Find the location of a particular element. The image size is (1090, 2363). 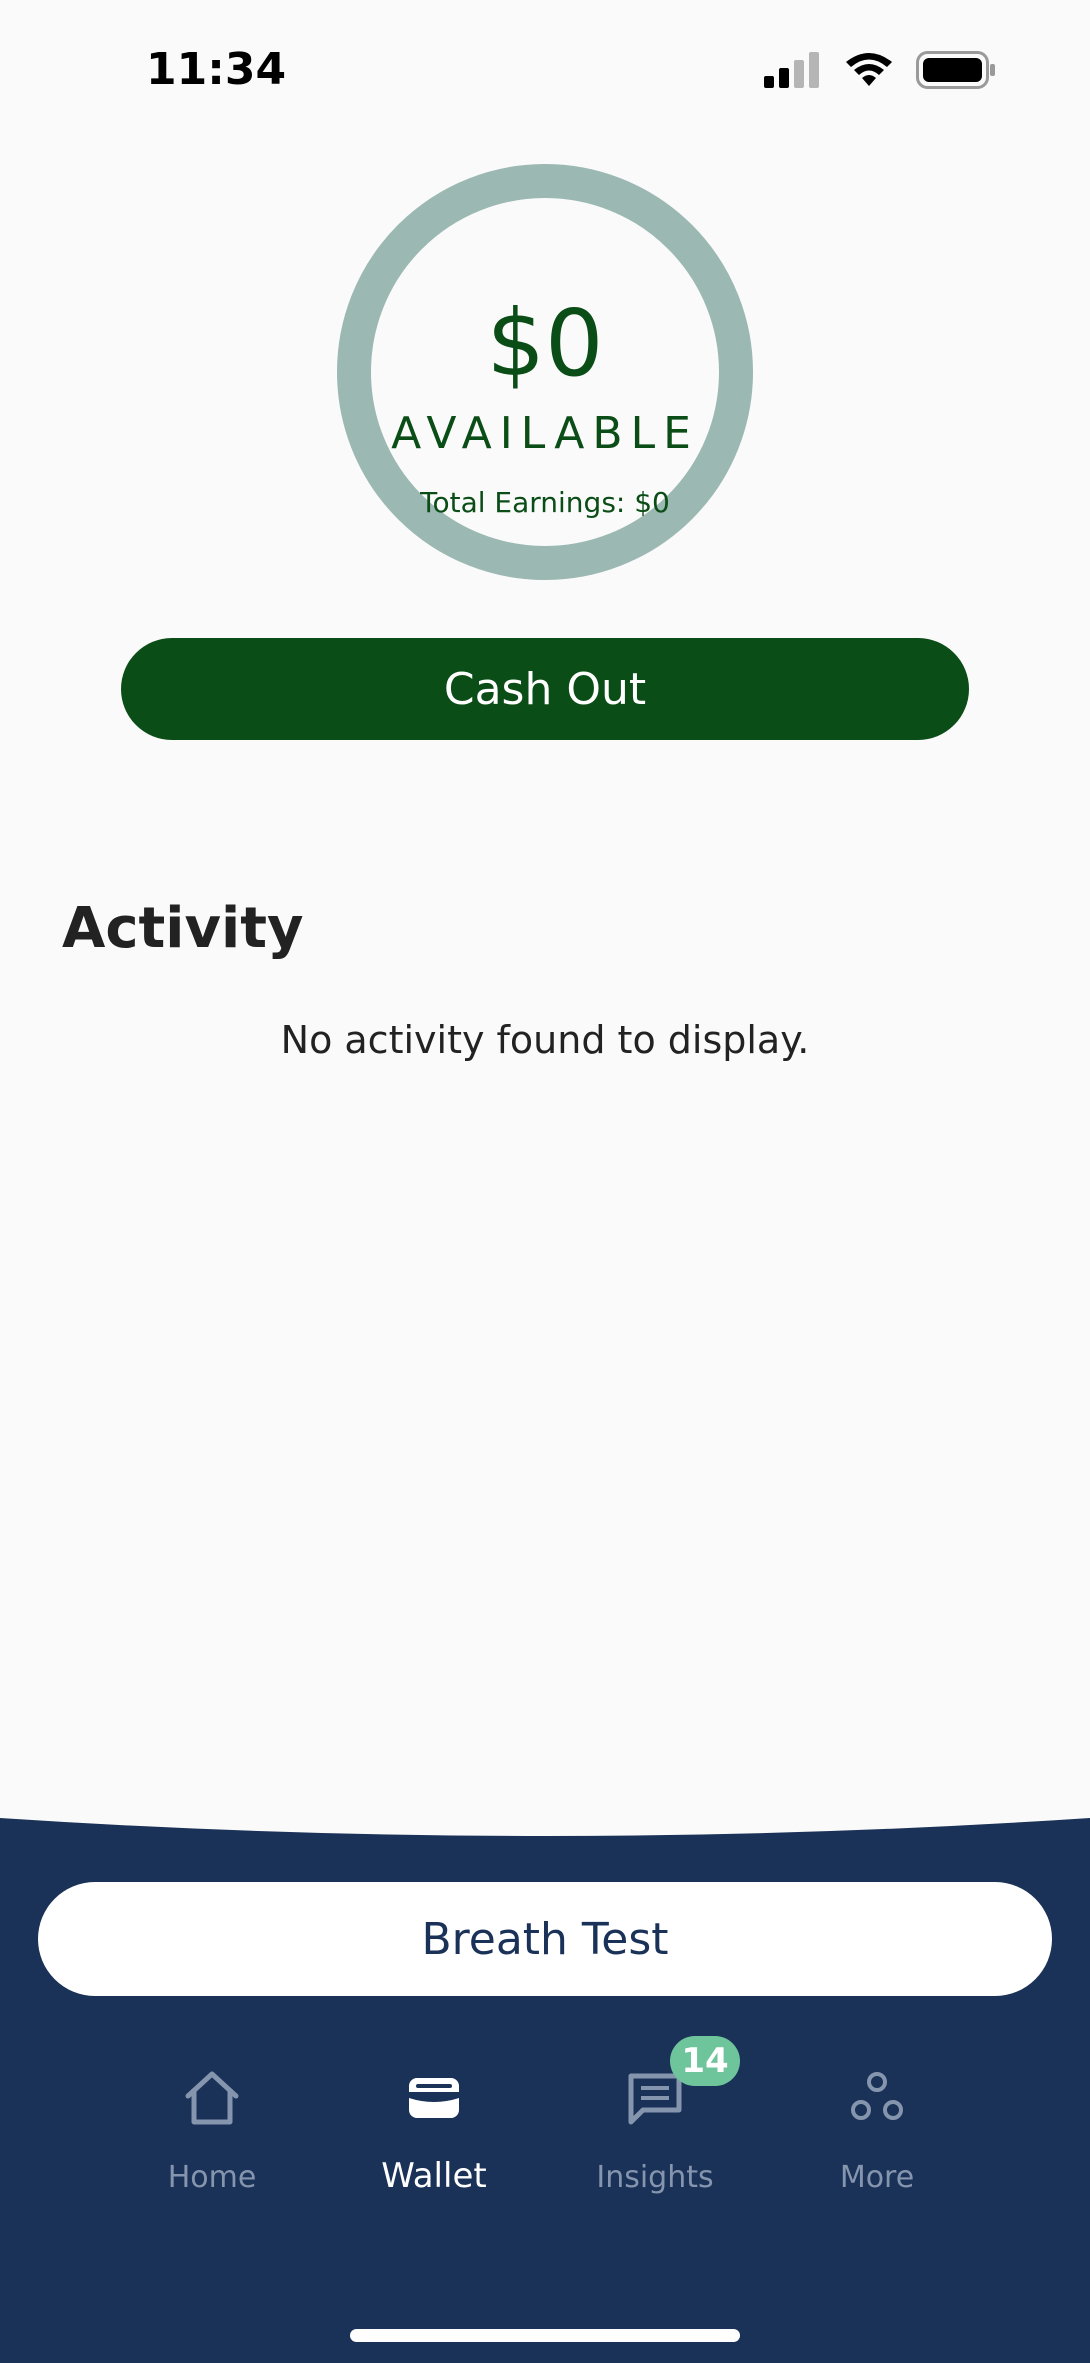

tab-wallet: Wallet is located at coordinates (434, 2138).